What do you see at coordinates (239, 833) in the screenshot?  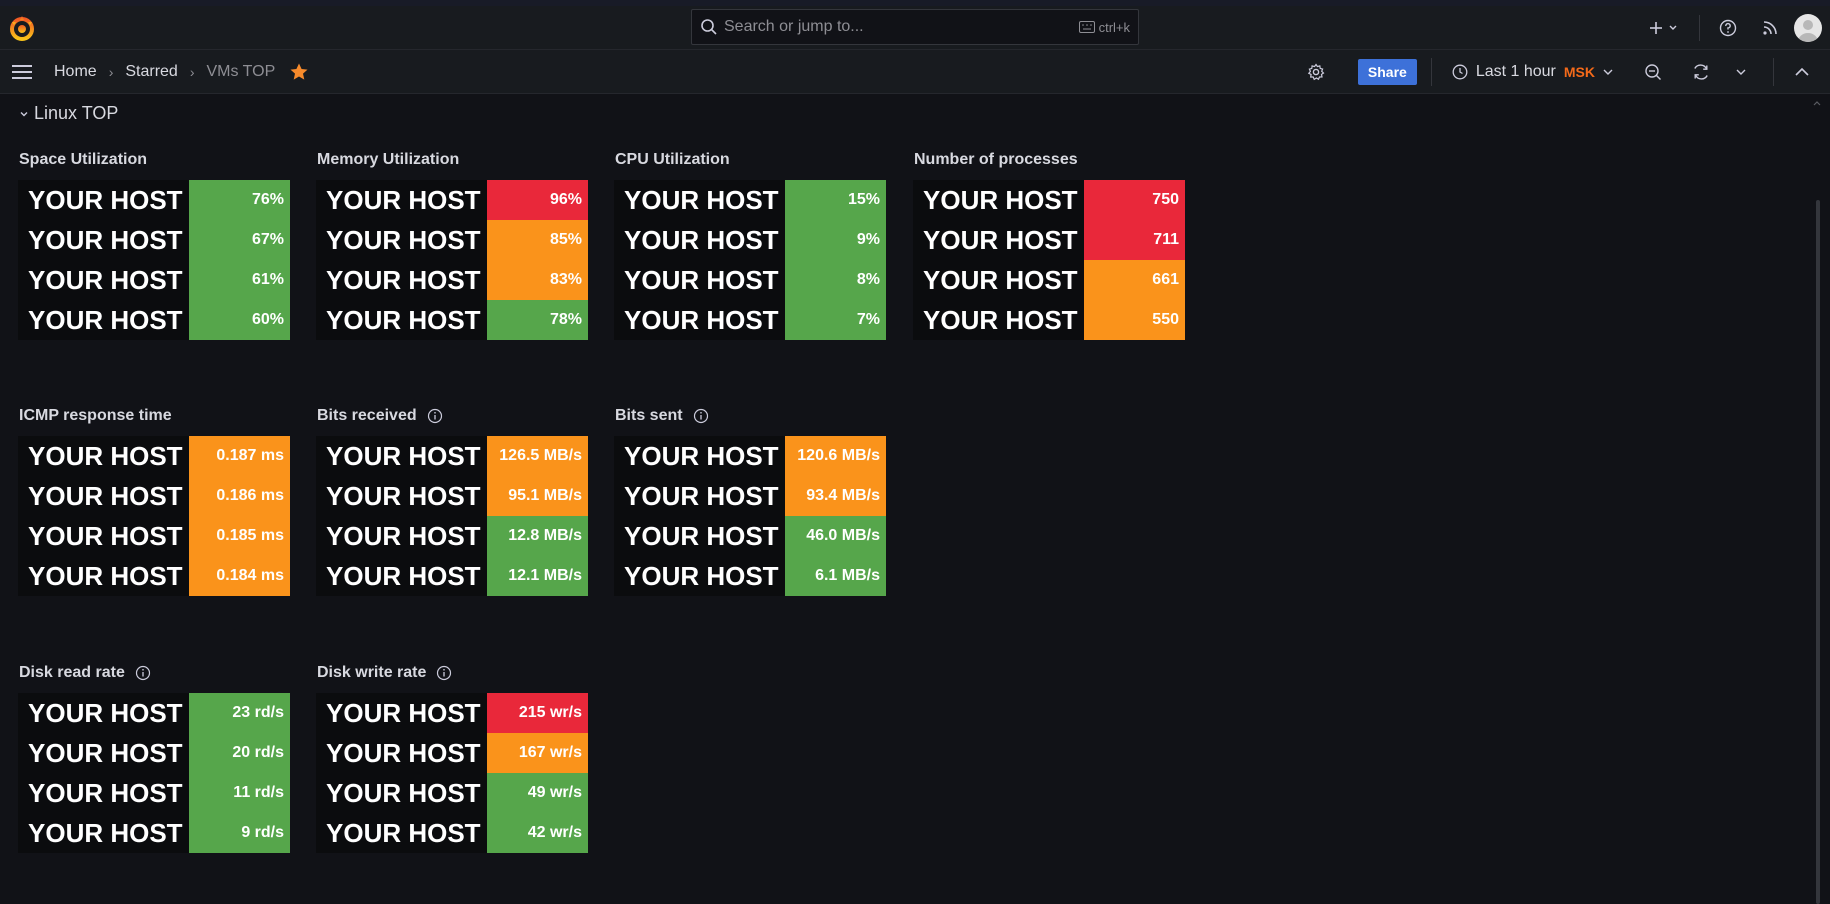 I see `metric-value: 9 rd/s` at bounding box center [239, 833].